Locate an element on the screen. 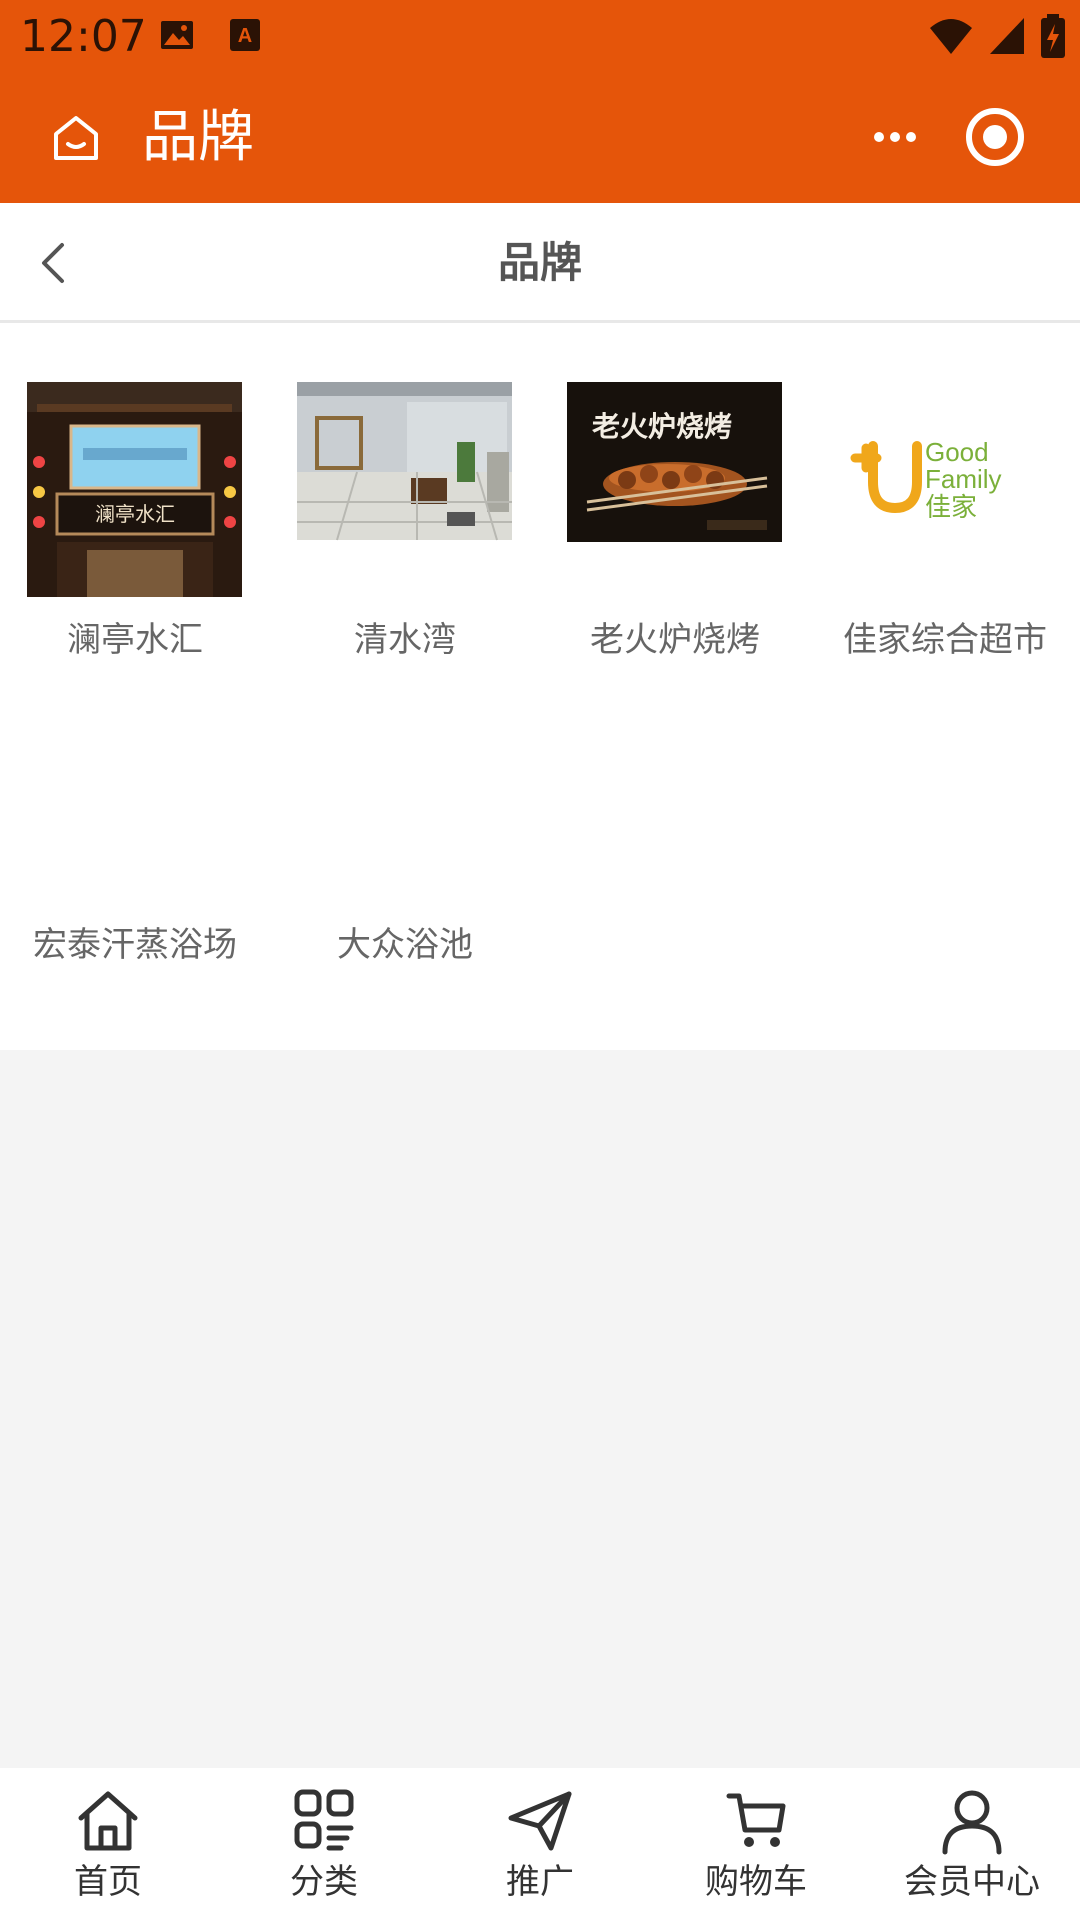  brand-item: Good Family 佳家 佳家综合超市 is located at coordinates (945, 493).